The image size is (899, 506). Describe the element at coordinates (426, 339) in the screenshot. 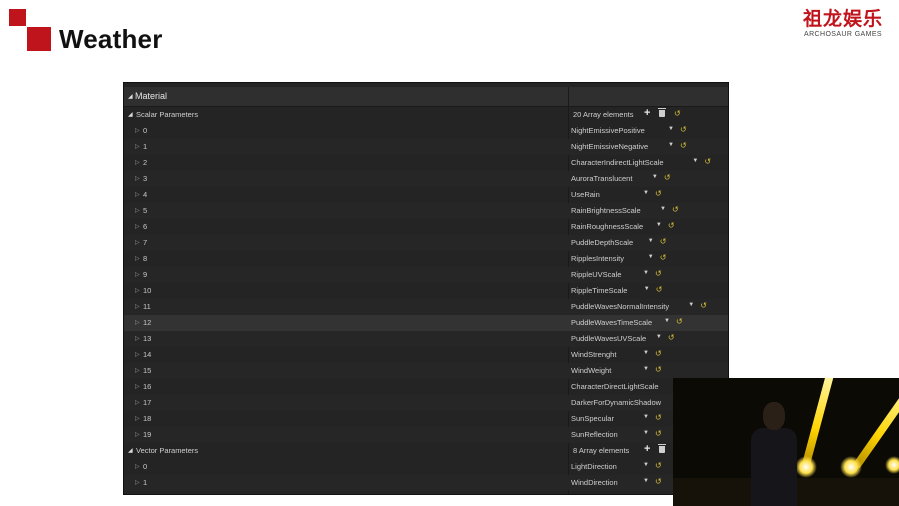

I see `parameter-row: ▷ 13 PuddleWavesUVScale ▼ ↺` at that location.